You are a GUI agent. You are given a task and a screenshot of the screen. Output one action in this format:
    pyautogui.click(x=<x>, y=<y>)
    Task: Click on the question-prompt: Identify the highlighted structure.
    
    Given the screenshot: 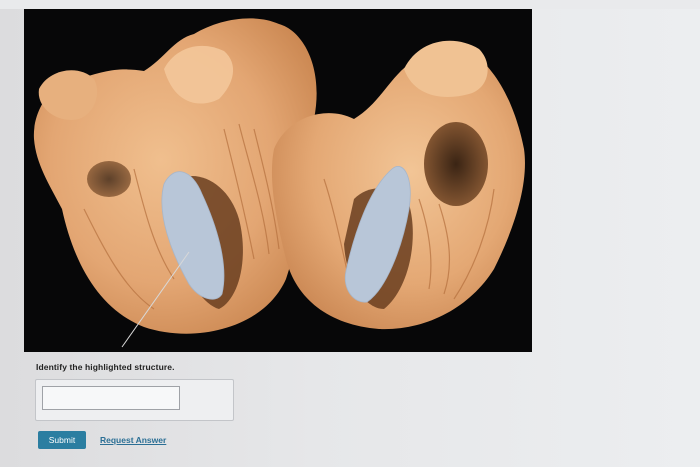 What is the action you would take?
    pyautogui.click(x=105, y=367)
    